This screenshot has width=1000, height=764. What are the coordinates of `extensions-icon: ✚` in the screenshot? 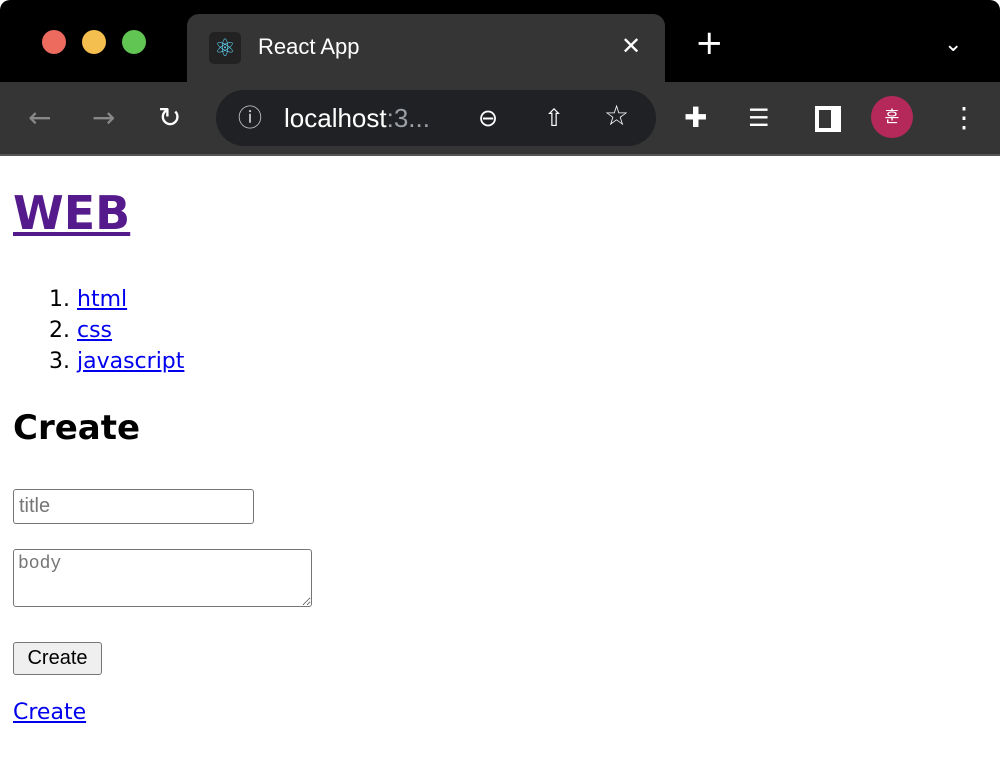 It's located at (695, 118).